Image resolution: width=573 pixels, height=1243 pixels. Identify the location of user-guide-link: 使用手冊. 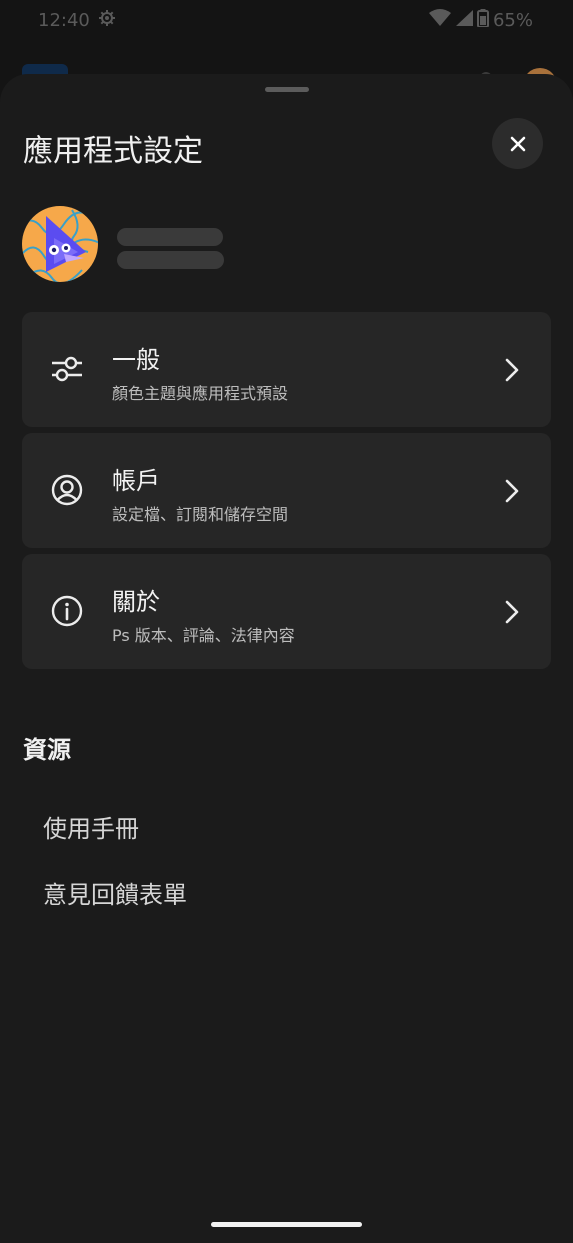
(91, 826).